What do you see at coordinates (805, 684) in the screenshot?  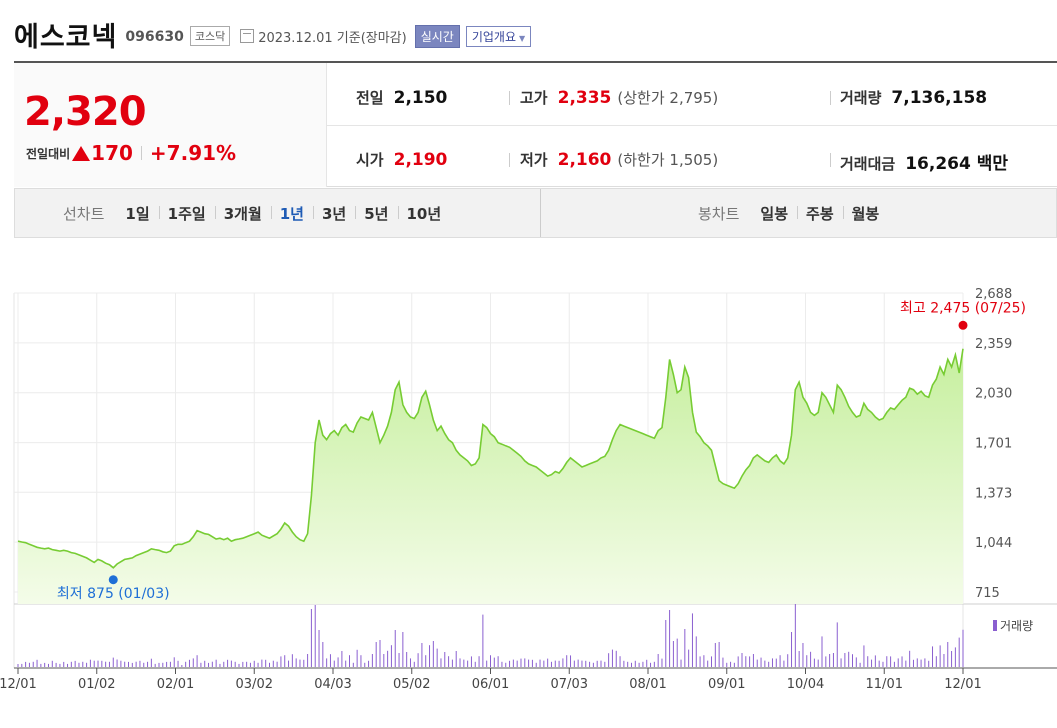 I see `x-tick-label: 10/04` at bounding box center [805, 684].